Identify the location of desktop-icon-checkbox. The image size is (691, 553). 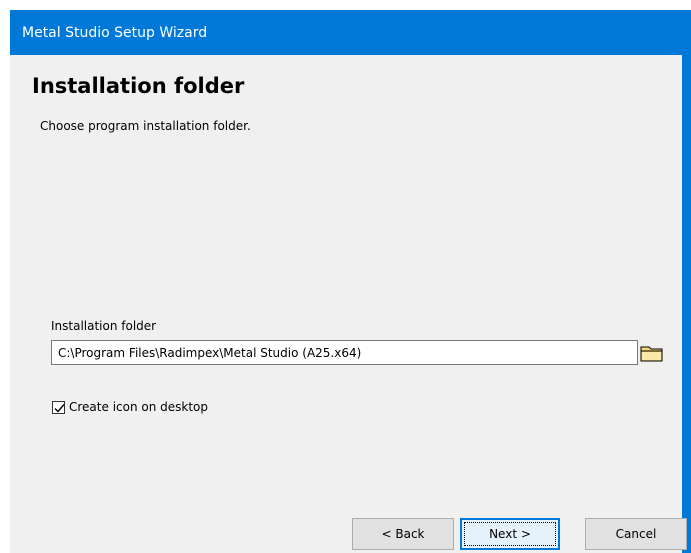
(58, 407).